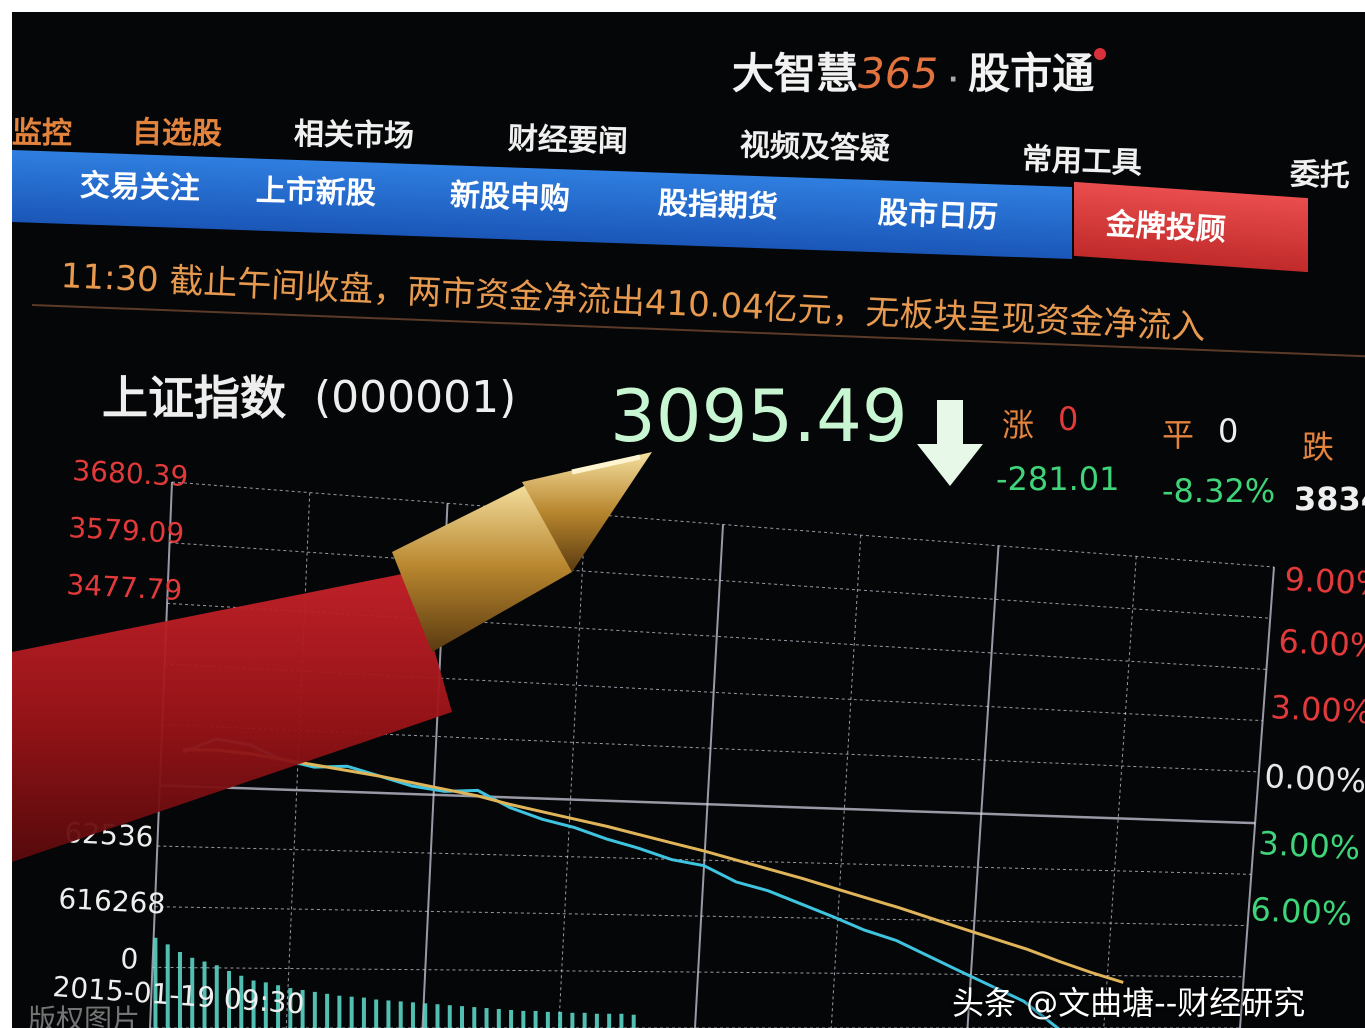  What do you see at coordinates (1314, 778) in the screenshot?
I see `percent-axis-tick-label: 0.00%` at bounding box center [1314, 778].